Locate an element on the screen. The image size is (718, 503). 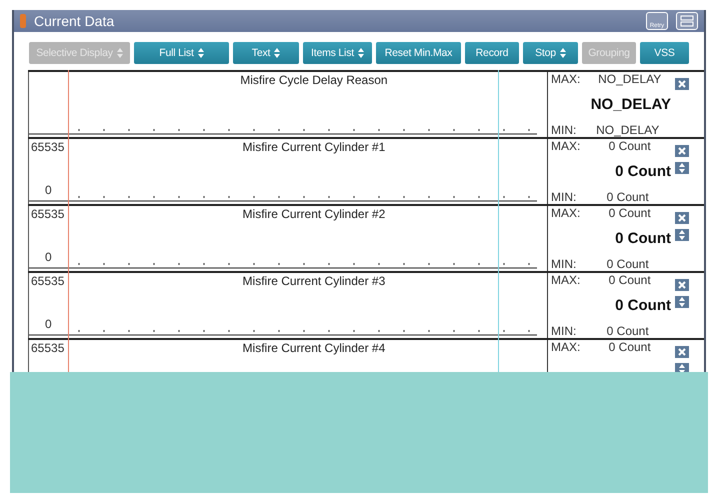
graph-title: Misfire Current Cylinder #2 is located at coordinates (314, 214).